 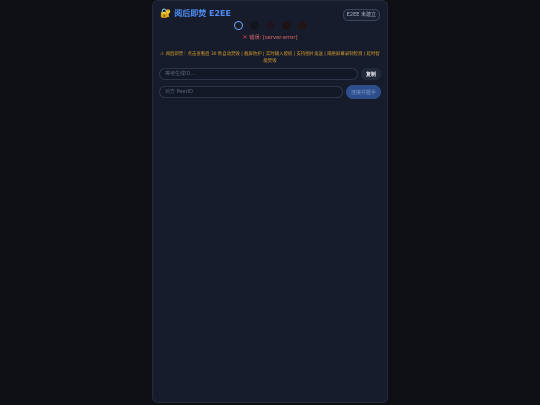 I want to click on e2ee-status-button: E2EE 未建立, so click(x=361, y=15).